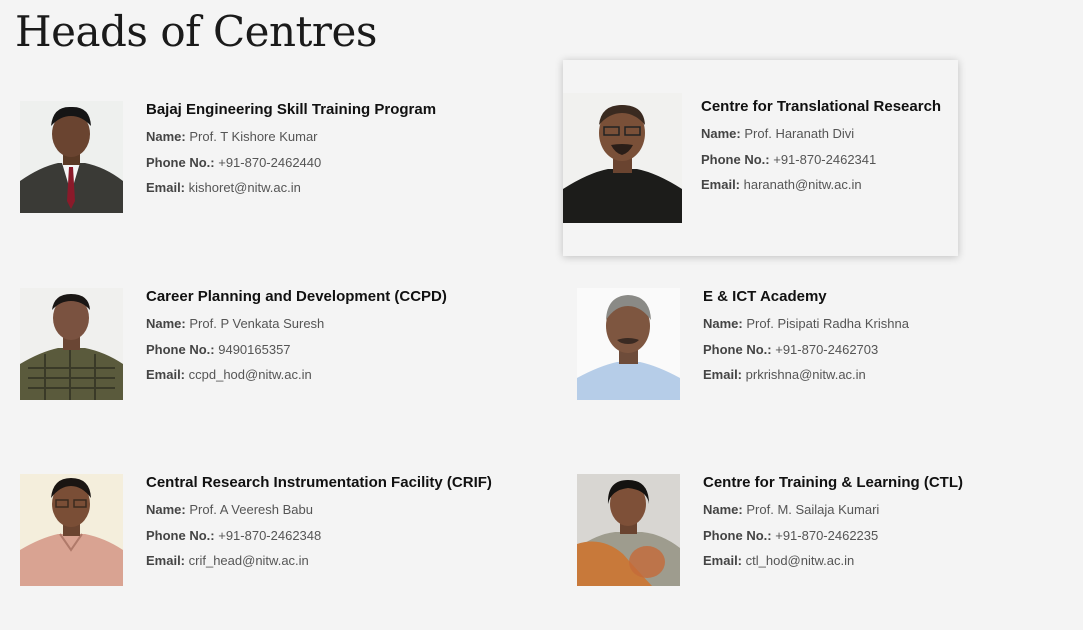 Image resolution: width=1083 pixels, height=630 pixels. Describe the element at coordinates (765, 296) in the screenshot. I see `centre-name: E & ICT Academy` at that location.